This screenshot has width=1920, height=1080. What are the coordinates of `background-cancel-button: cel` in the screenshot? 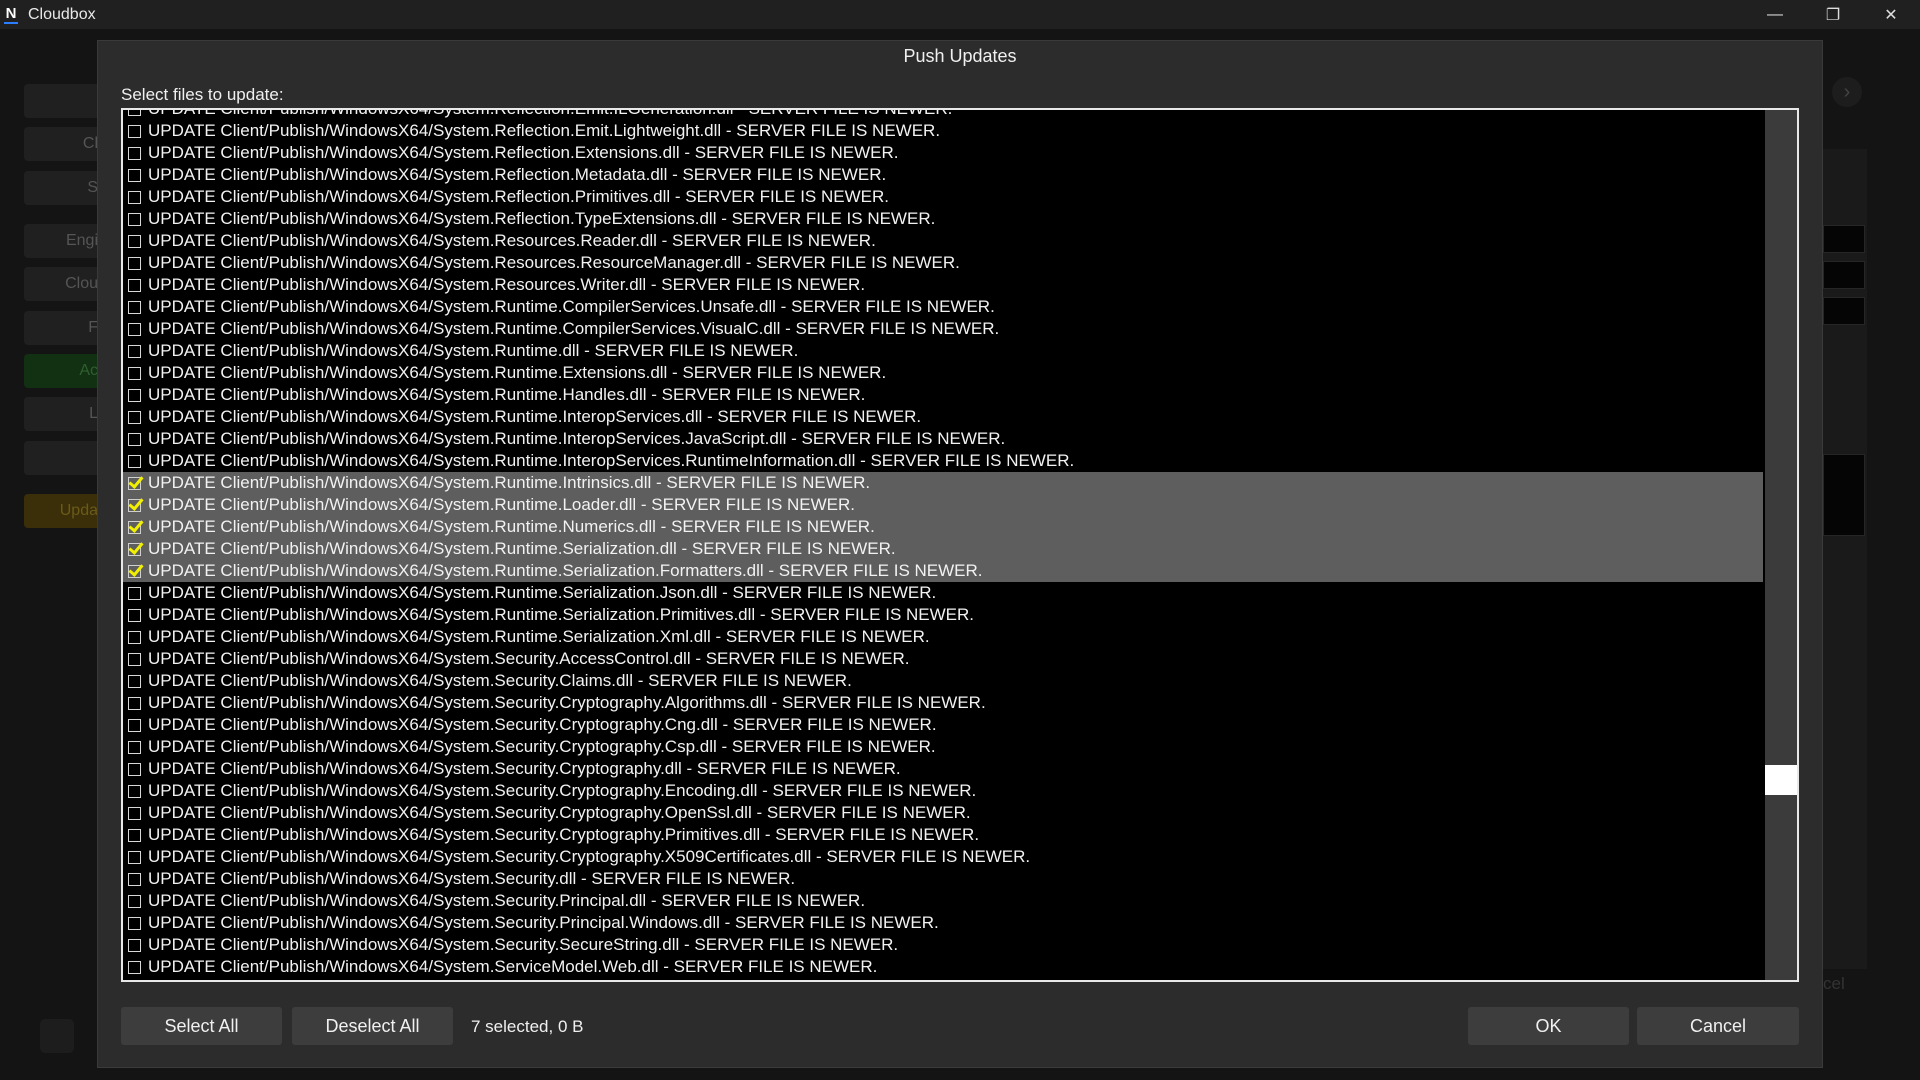 It's located at (1834, 983).